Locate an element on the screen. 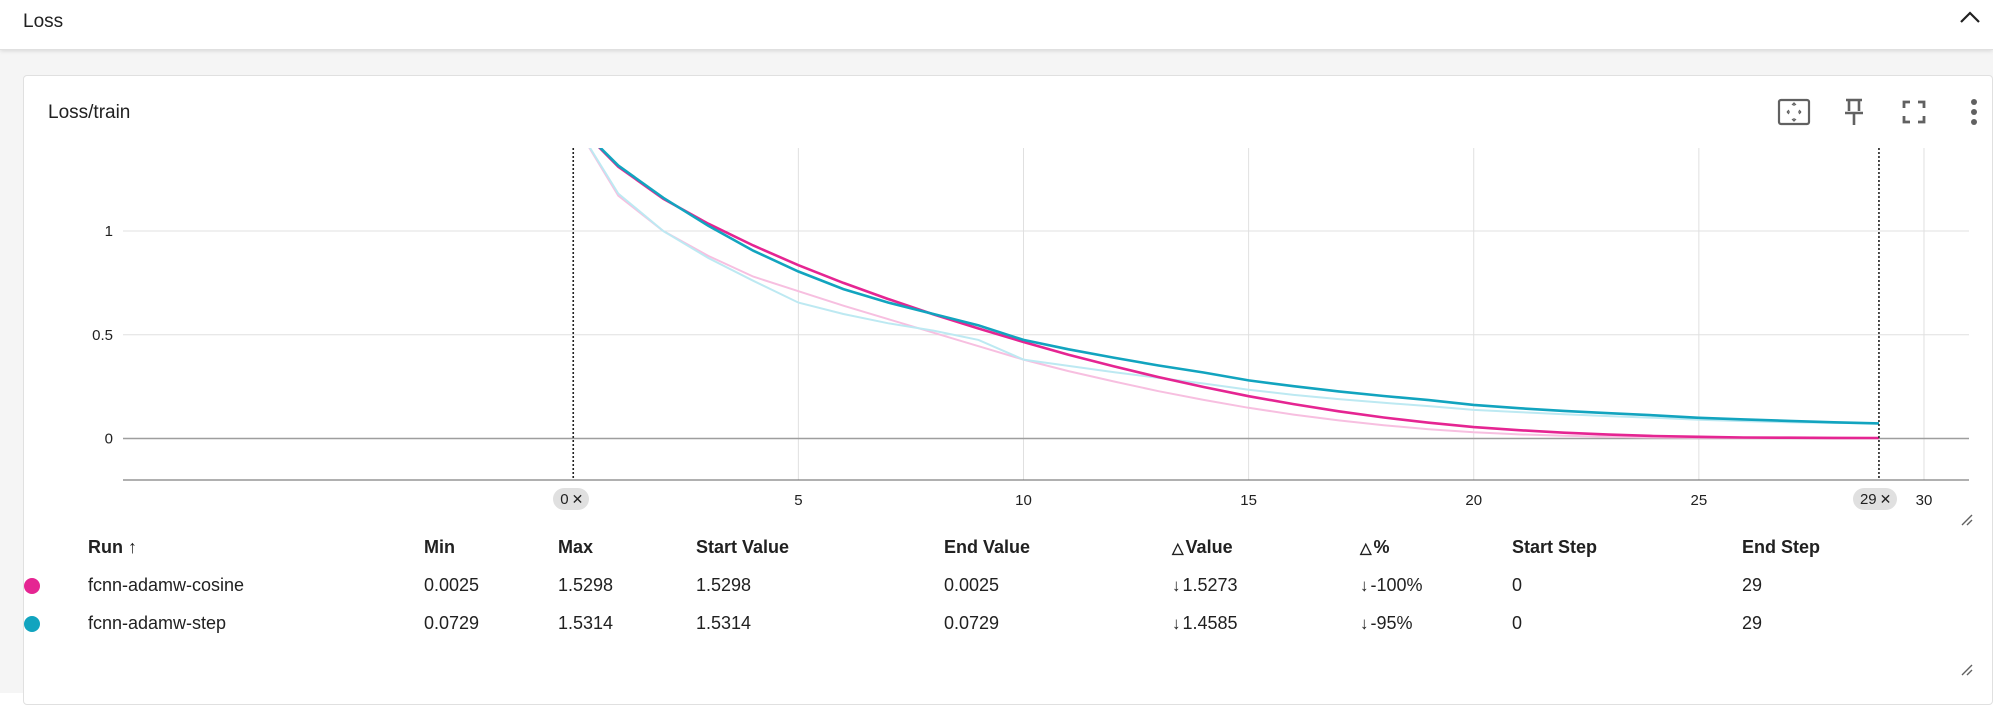  max-cell: 1.5298 is located at coordinates (586, 584).